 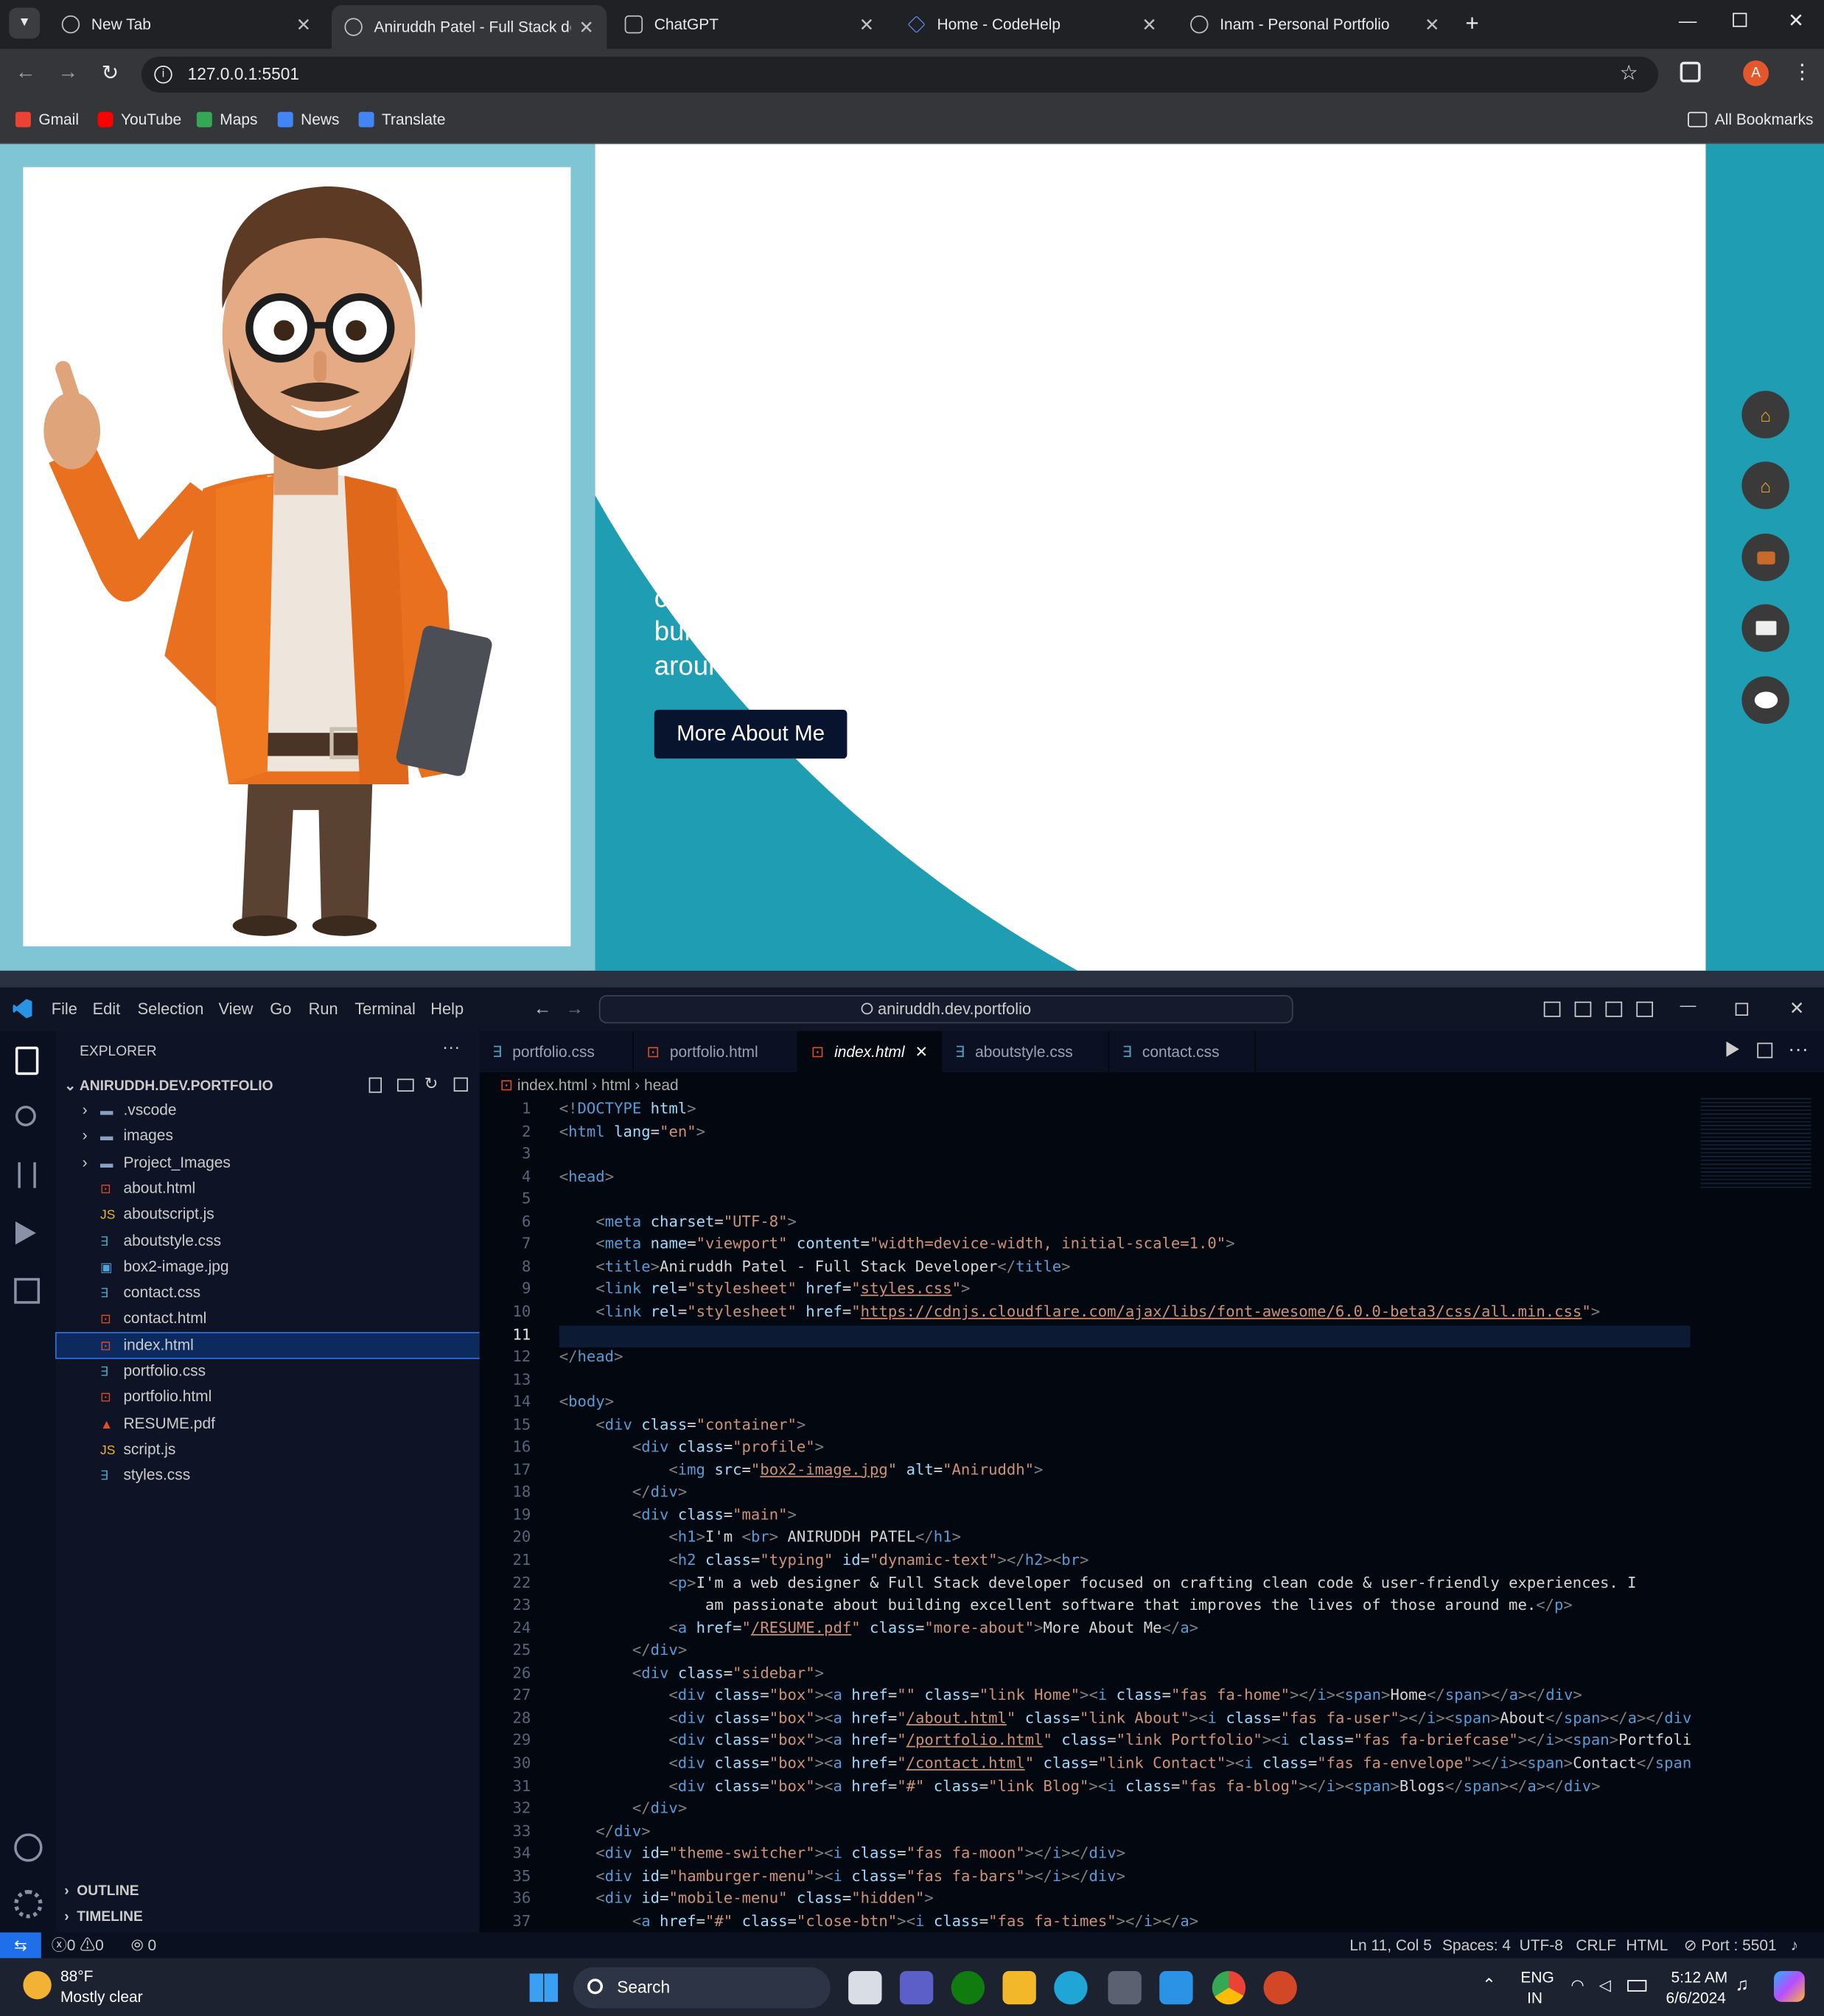 What do you see at coordinates (431, 1083) in the screenshot?
I see `refresh-icon: ↻` at bounding box center [431, 1083].